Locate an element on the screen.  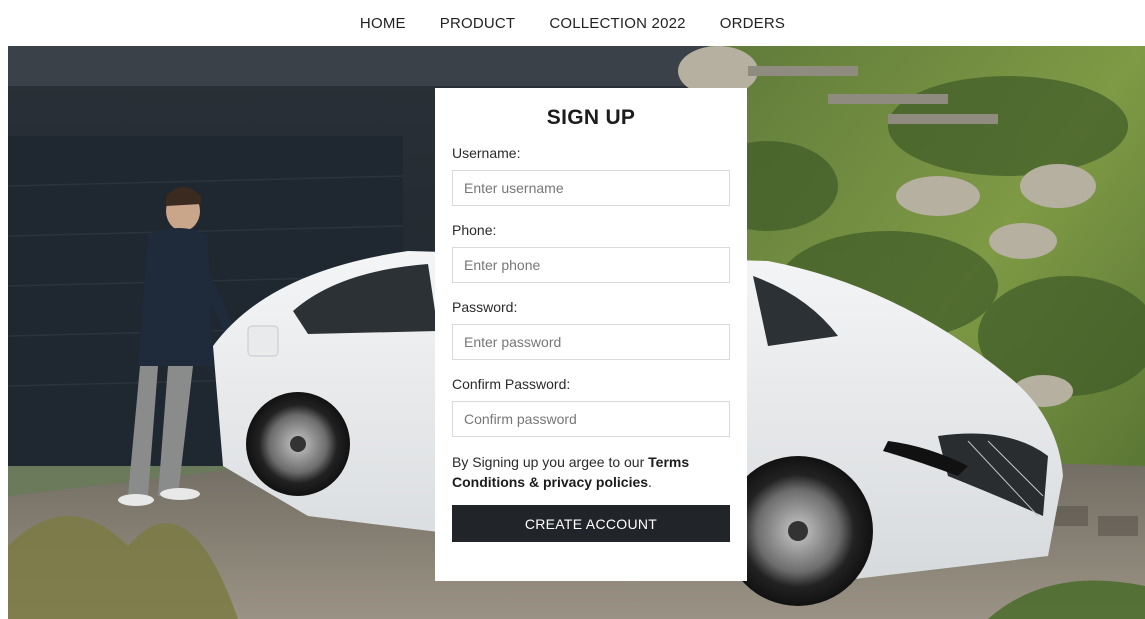
top-nav: HOME PRODUCT COLLECTION 2022 ORDERS is located at coordinates (572, 23).